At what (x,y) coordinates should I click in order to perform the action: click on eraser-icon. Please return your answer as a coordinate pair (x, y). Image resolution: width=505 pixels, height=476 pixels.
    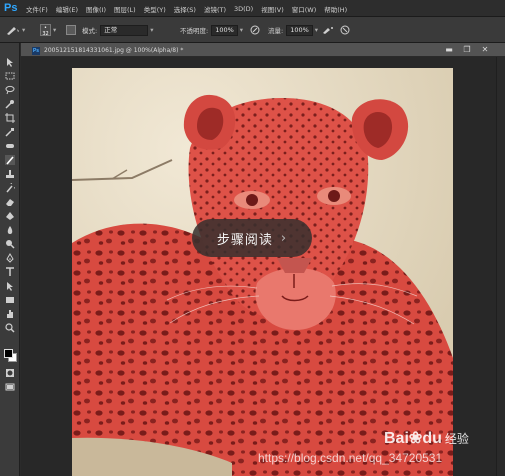
    Looking at the image, I should click on (10, 202).